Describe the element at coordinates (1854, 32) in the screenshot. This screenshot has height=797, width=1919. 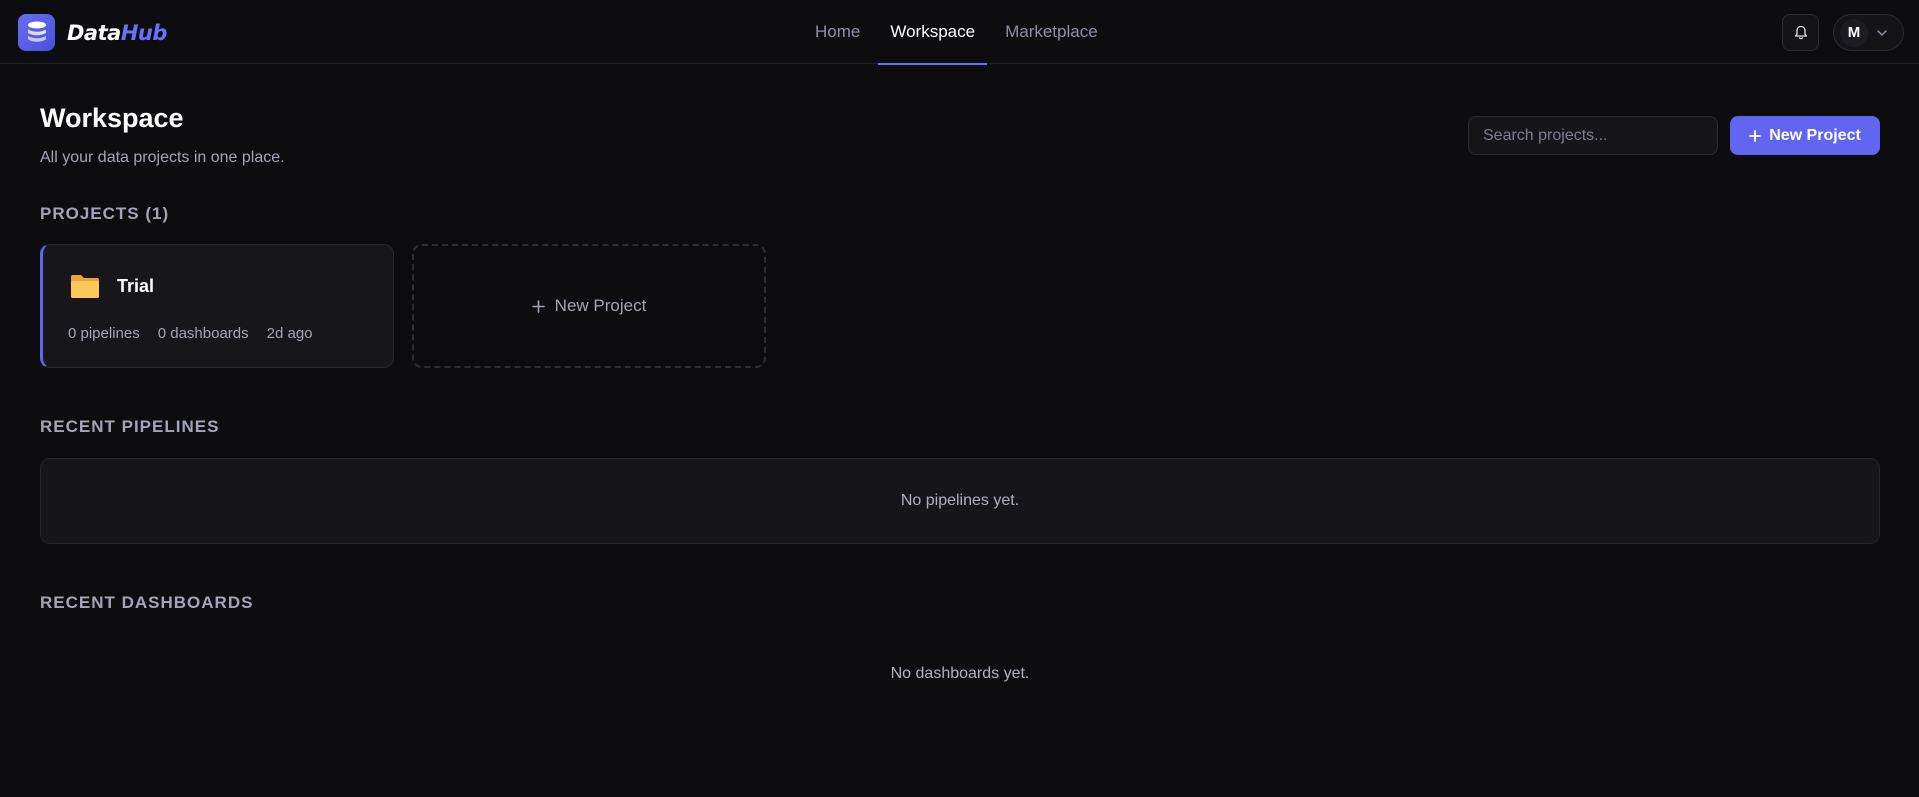
I see `avatar: M` at that location.